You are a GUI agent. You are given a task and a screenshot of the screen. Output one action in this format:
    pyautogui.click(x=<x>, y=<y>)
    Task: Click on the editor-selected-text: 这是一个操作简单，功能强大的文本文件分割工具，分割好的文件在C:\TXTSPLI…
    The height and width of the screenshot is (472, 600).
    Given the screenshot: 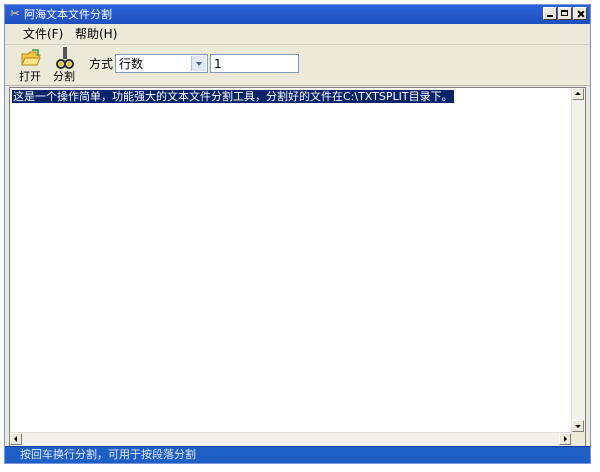 What is the action you would take?
    pyautogui.click(x=233, y=96)
    